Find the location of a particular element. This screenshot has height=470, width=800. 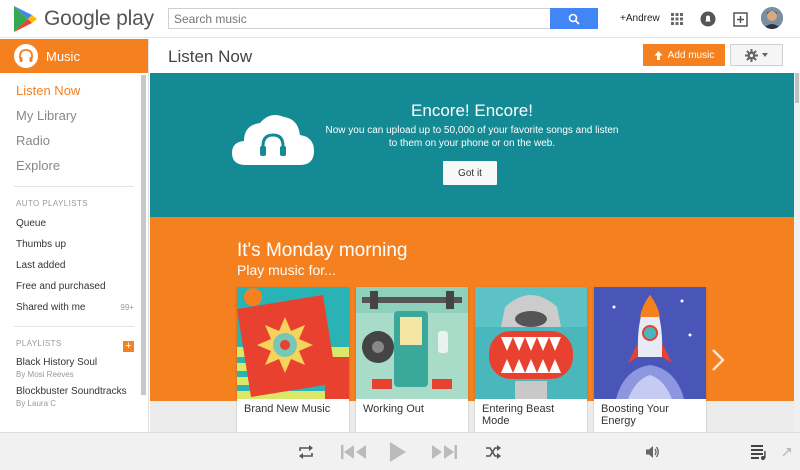

add-music-label: Add music is located at coordinates (691, 55).